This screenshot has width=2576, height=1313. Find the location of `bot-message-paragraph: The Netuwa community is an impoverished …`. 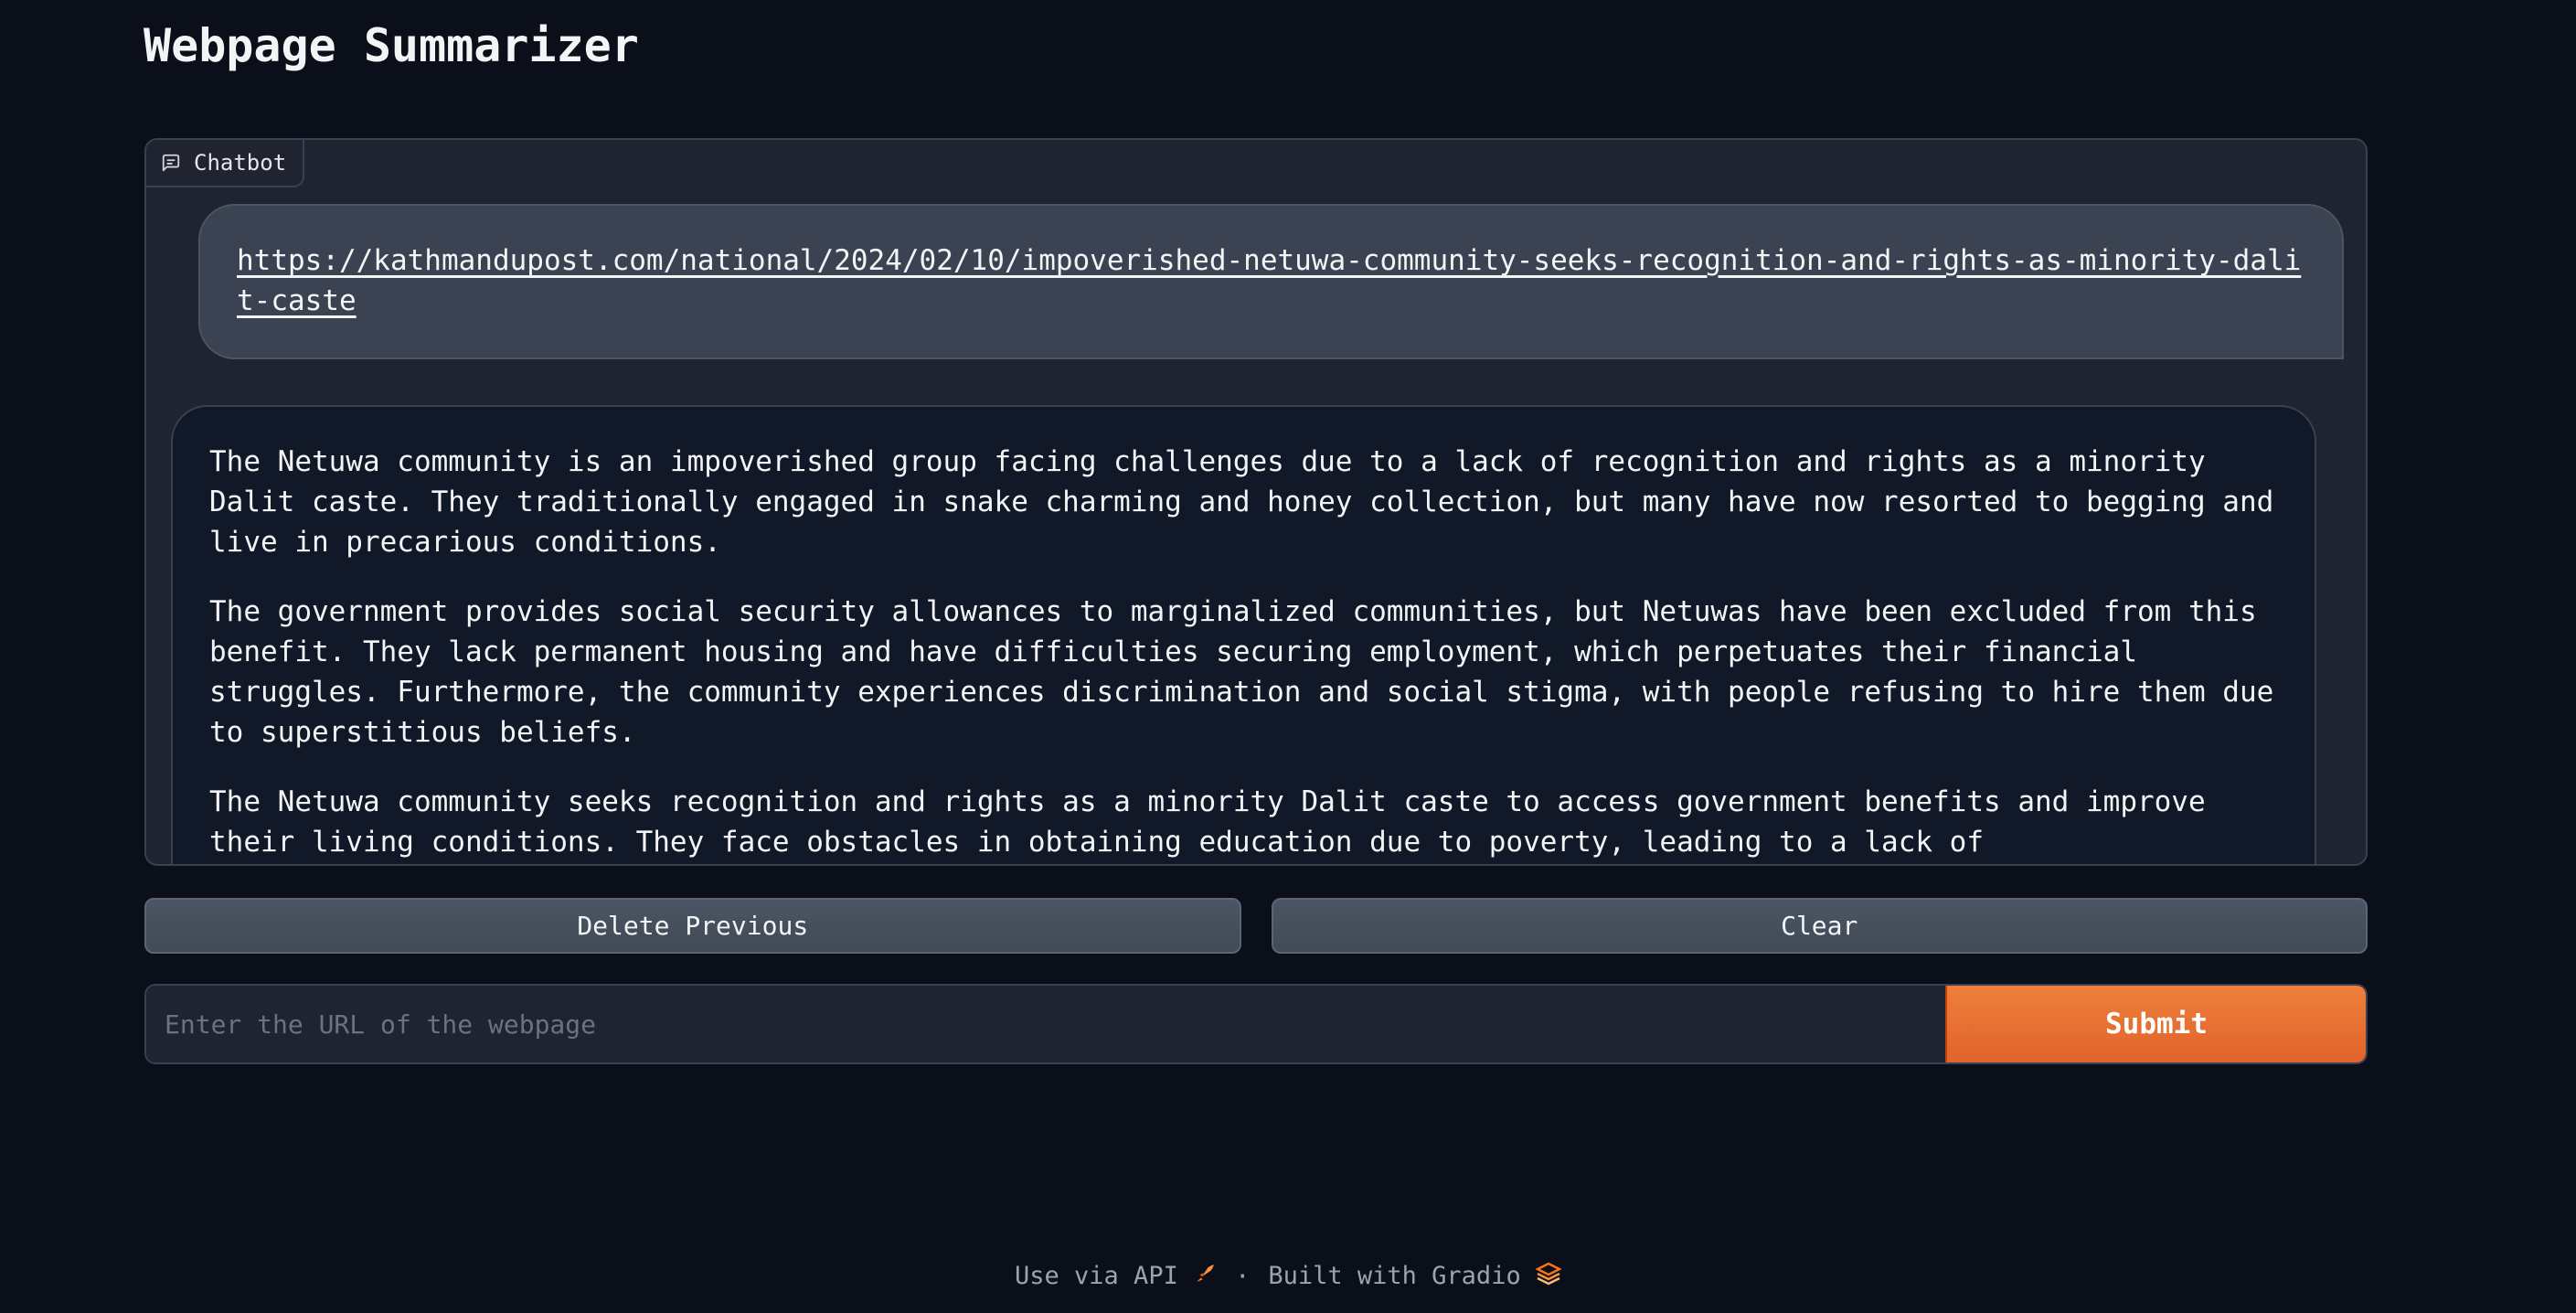

bot-message-paragraph: The Netuwa community is an impoverished … is located at coordinates (1241, 502).